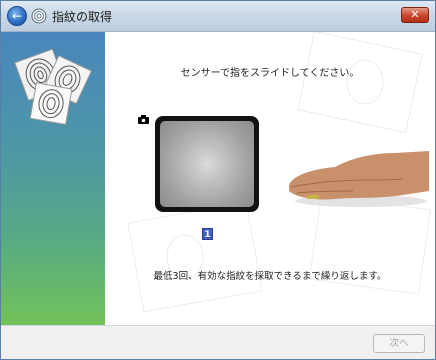 This screenshot has height=360, width=436. I want to click on fingerprint-sensor-preview, so click(207, 164).